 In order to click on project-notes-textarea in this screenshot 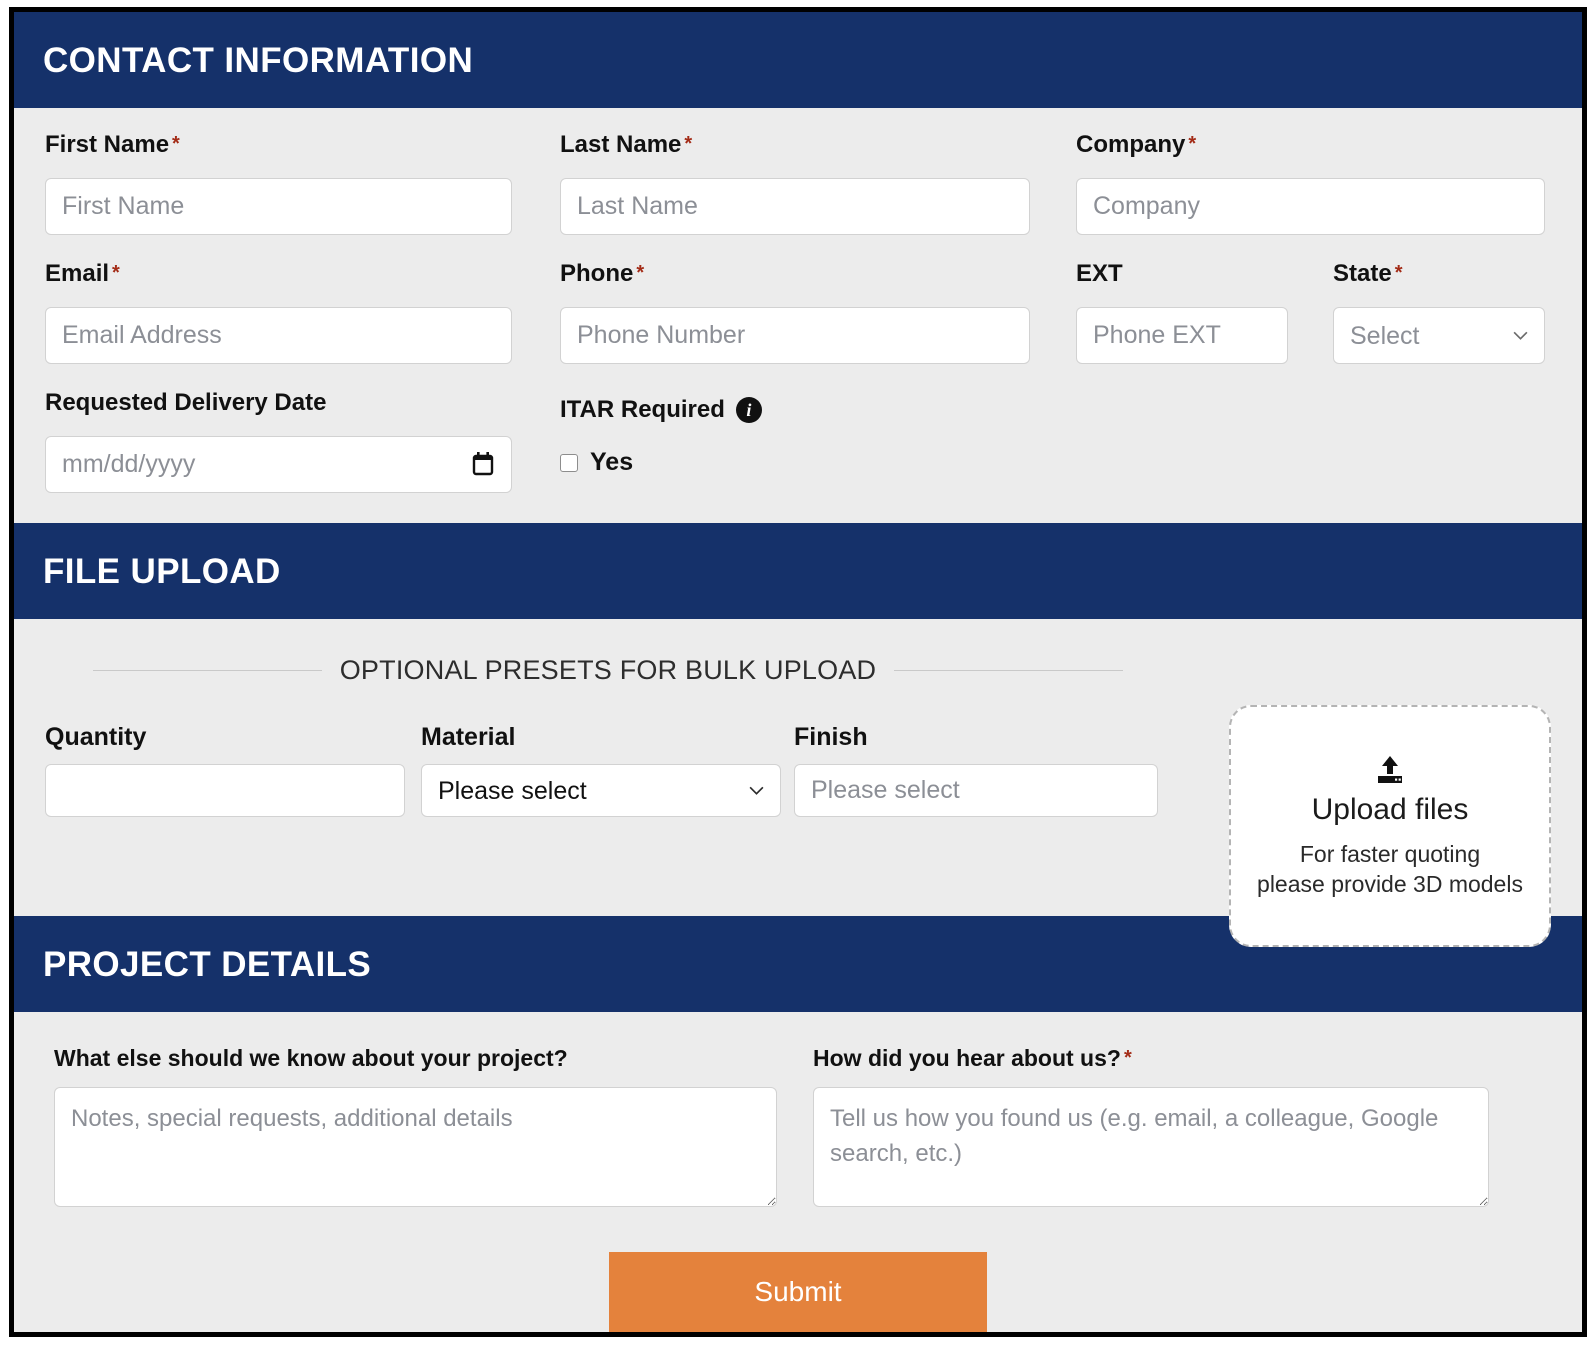, I will do `click(415, 1147)`.